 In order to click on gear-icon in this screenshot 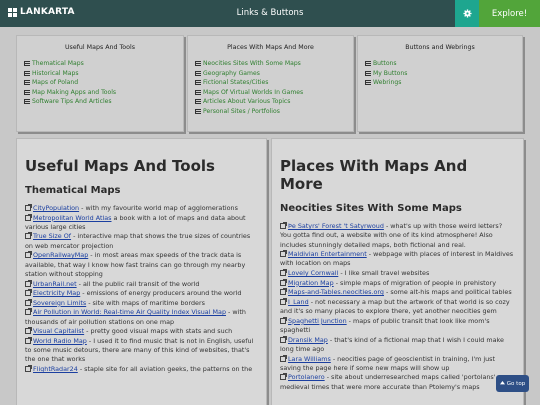, I will do `click(467, 13)`.